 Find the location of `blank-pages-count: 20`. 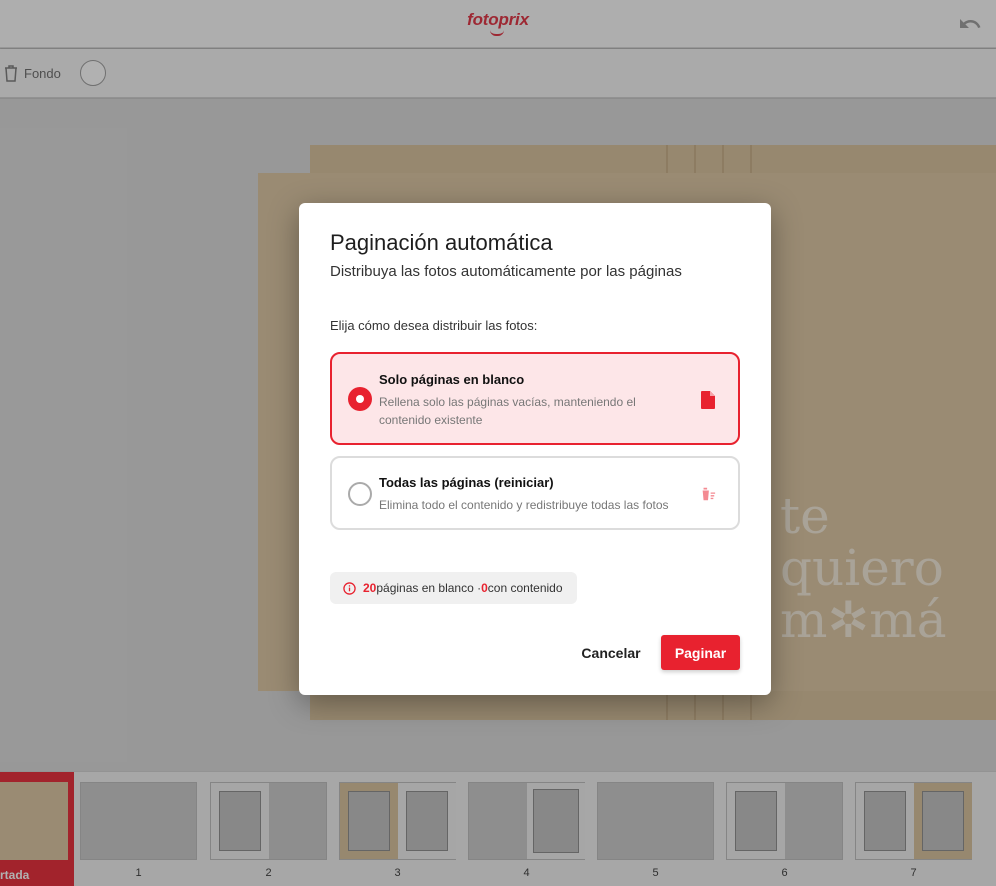

blank-pages-count: 20 is located at coordinates (370, 588).